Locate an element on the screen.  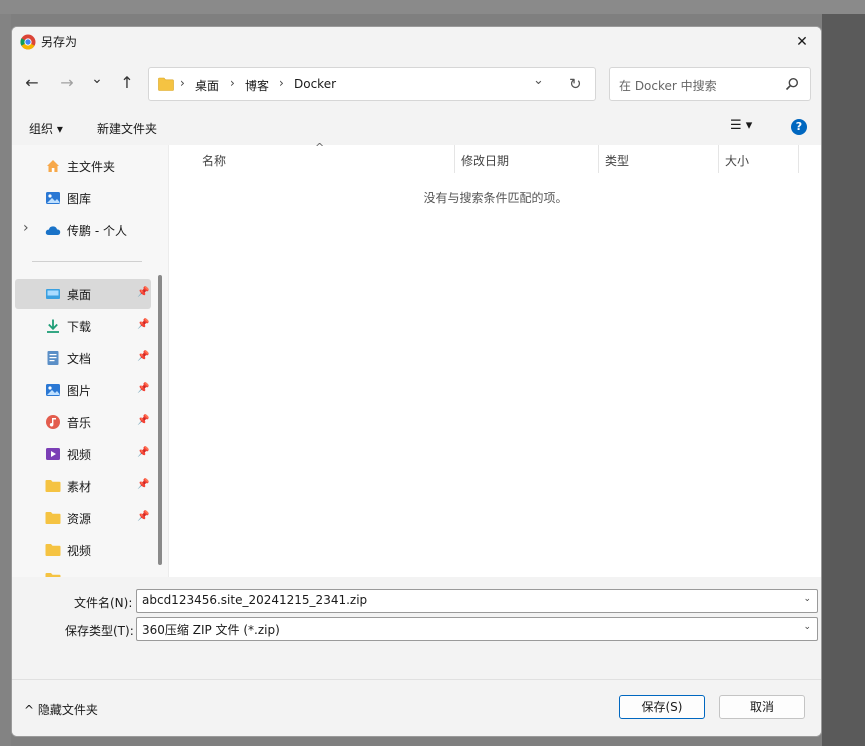
sidebar-scrollbar is located at coordinates (160, 420).